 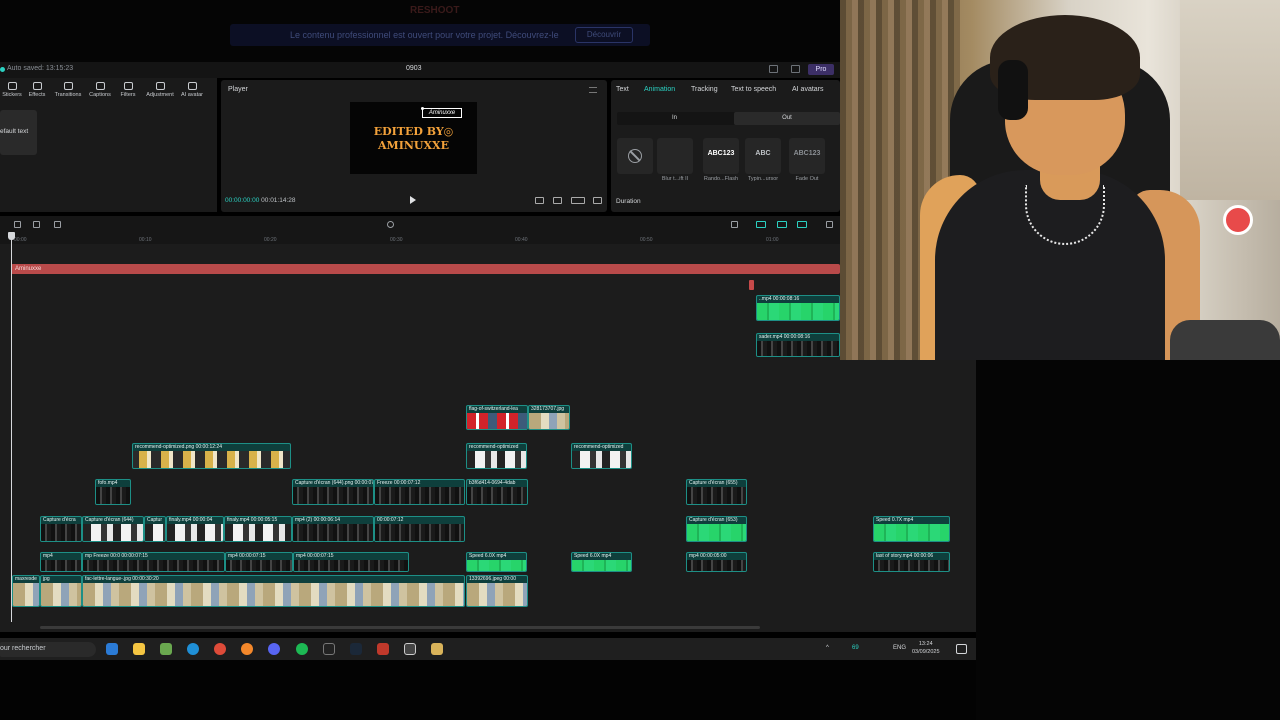 I want to click on discord-icon, so click(x=274, y=649).